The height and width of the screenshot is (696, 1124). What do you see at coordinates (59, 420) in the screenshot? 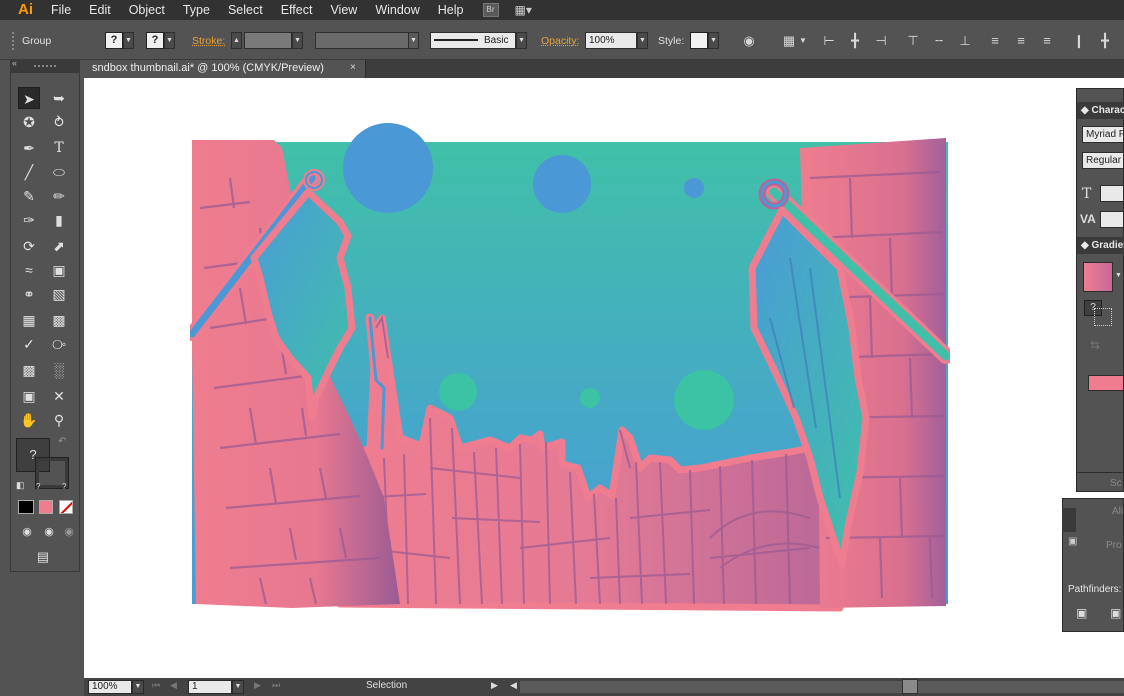
I see `zoom-tool-icon: ⚲` at bounding box center [59, 420].